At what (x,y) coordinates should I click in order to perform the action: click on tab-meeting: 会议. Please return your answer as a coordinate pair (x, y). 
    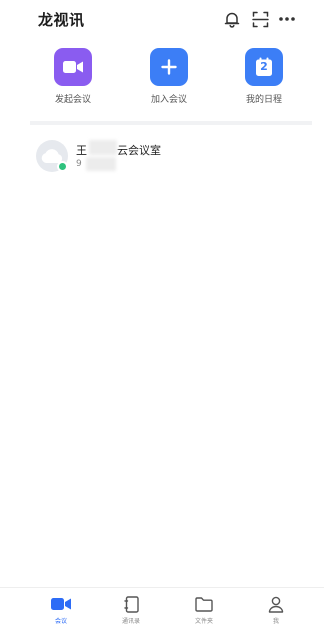
    Looking at the image, I should click on (61, 609).